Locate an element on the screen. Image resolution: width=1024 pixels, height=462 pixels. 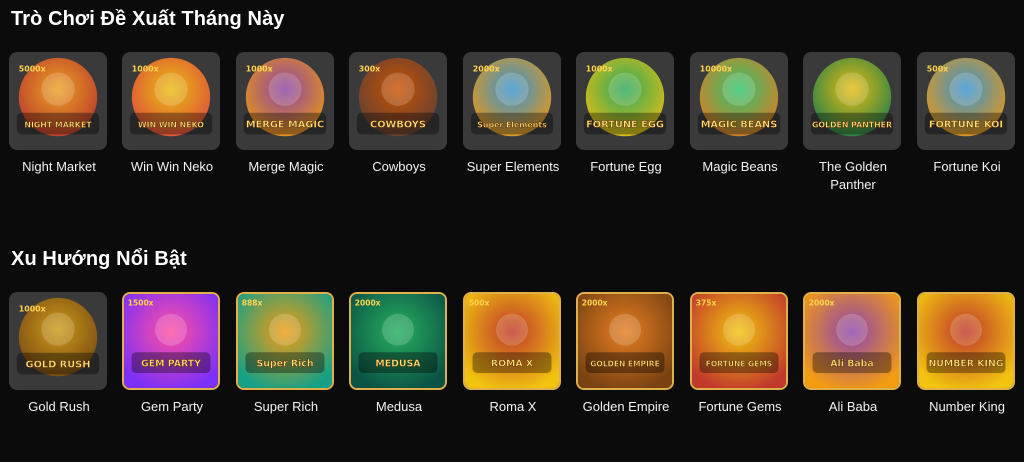
game-thumbnail: FORTUNE GEMS 375x is located at coordinates (739, 341).